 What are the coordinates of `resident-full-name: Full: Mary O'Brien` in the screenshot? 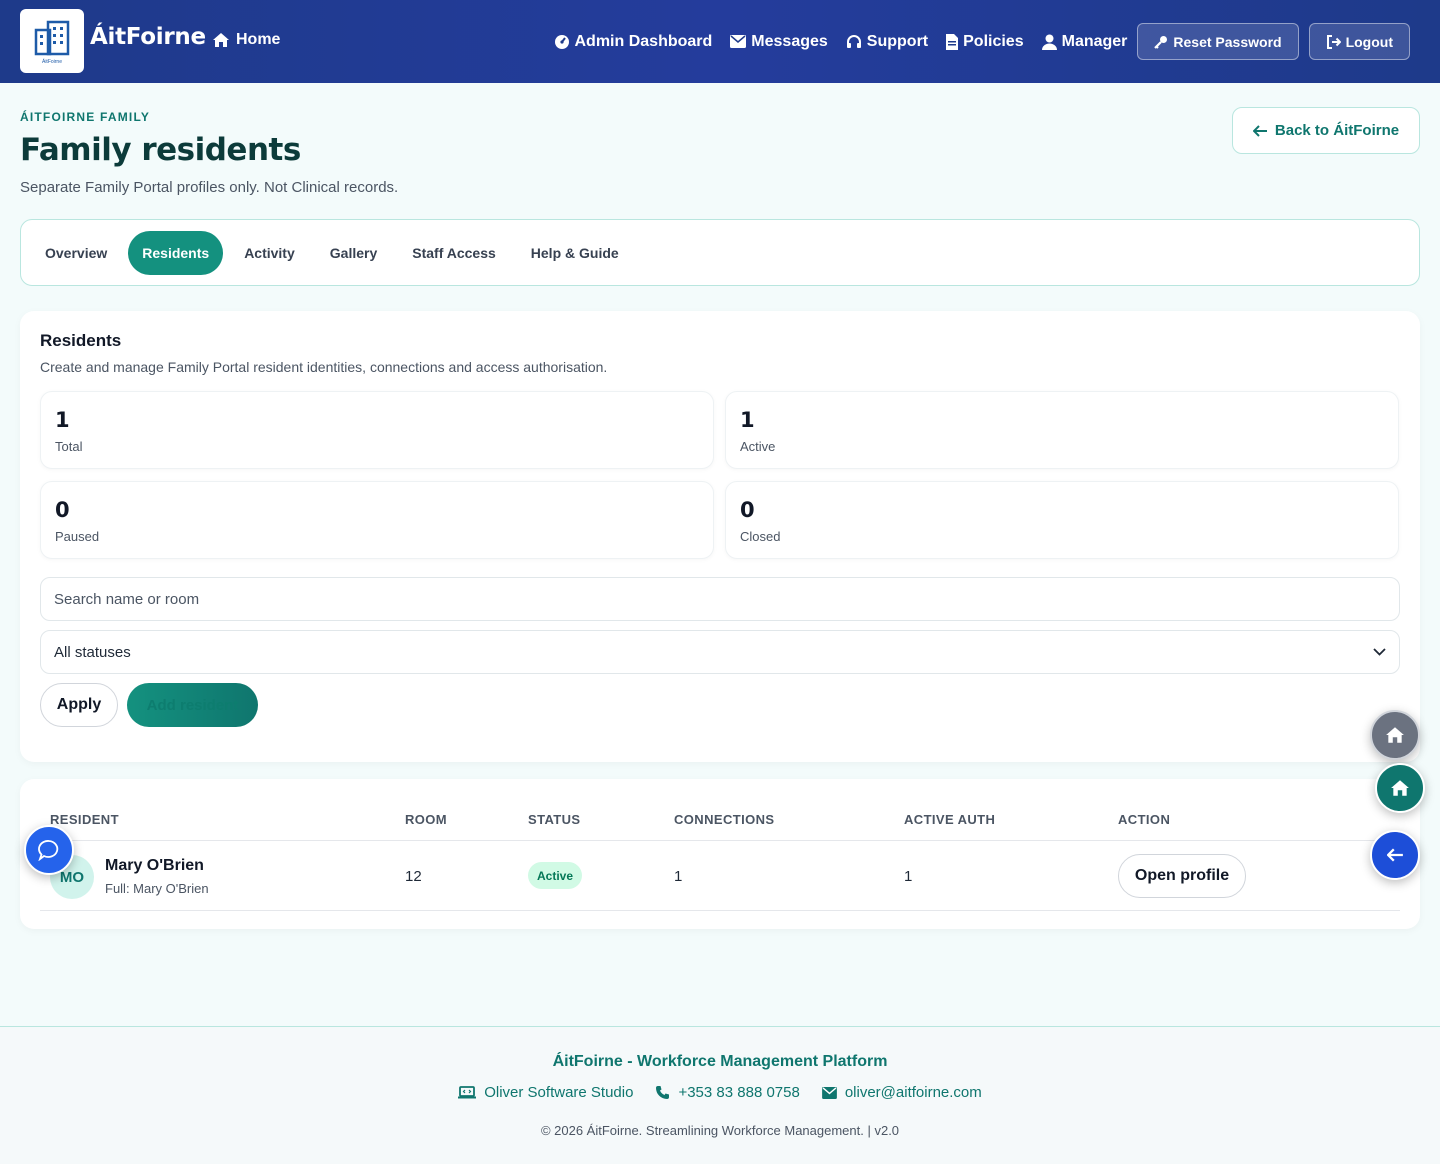 It's located at (157, 888).